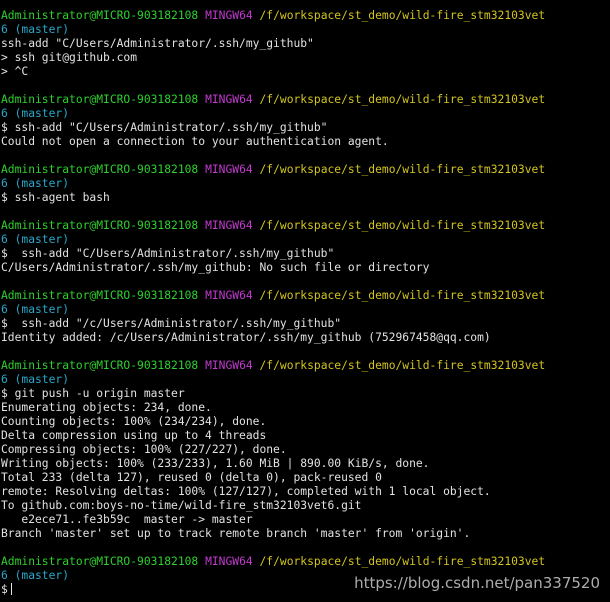 This screenshot has height=602, width=610. I want to click on output-line: $ git push -u origin master, so click(93, 393).